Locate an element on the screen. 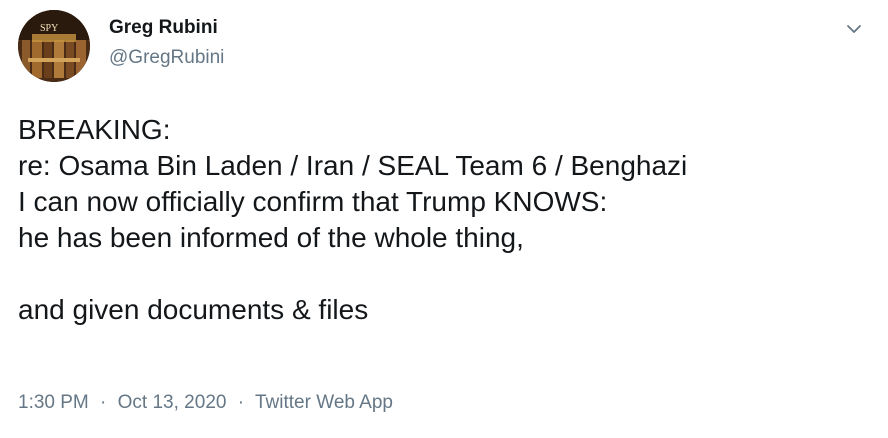 This screenshot has width=888, height=438. avatar-image: SPY is located at coordinates (54, 46).